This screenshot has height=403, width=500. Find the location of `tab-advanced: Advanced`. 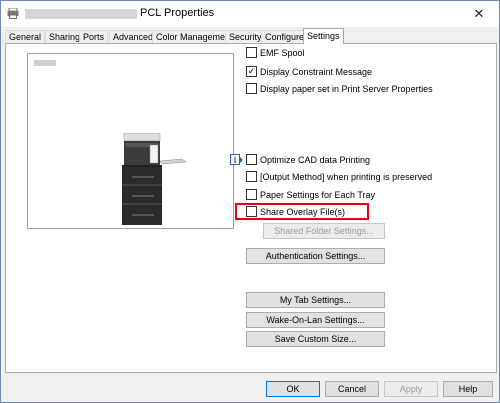

tab-advanced: Advanced is located at coordinates (133, 37).